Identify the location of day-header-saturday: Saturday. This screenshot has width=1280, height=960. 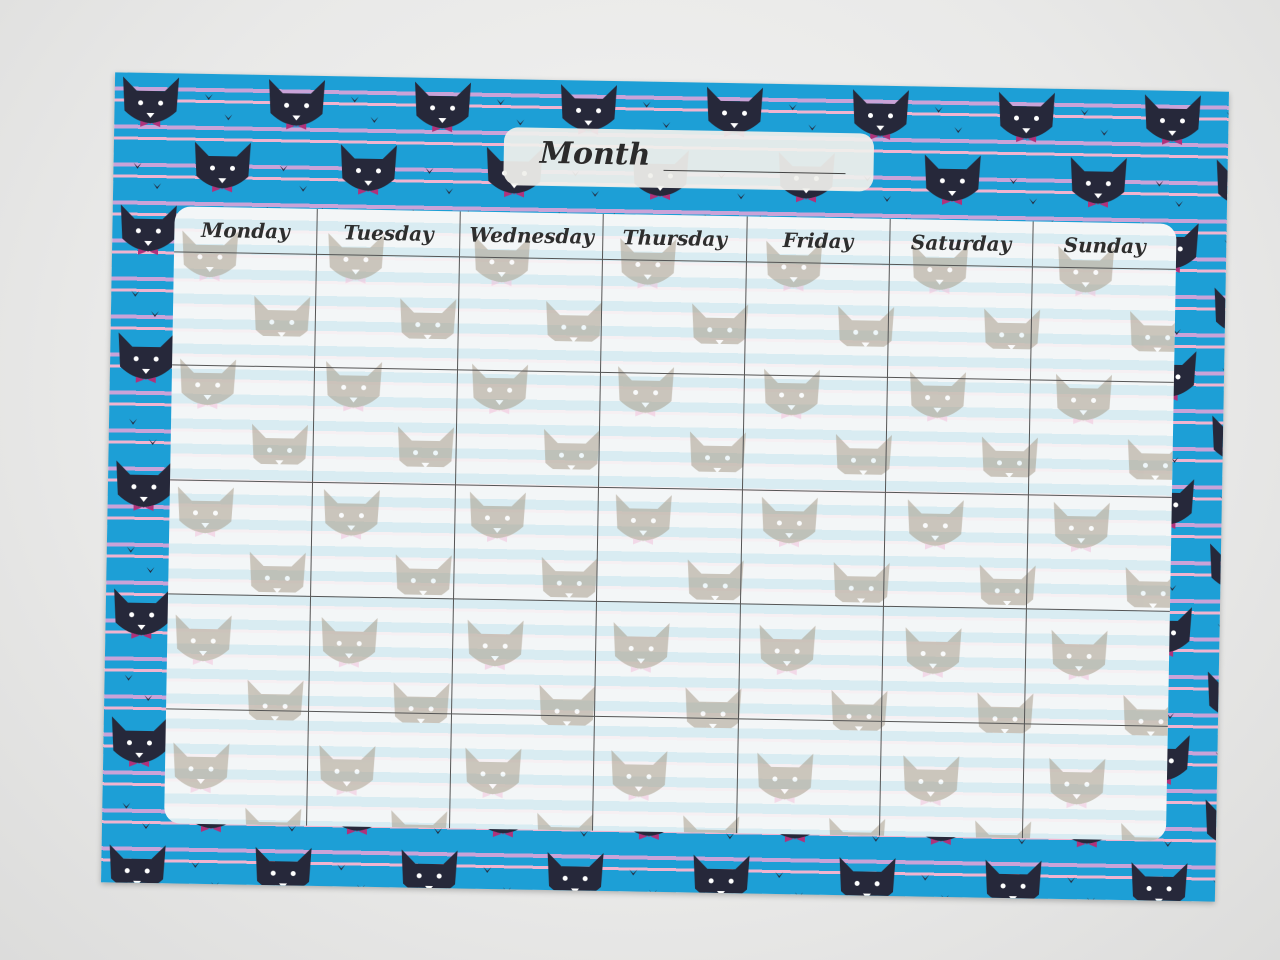
(961, 242).